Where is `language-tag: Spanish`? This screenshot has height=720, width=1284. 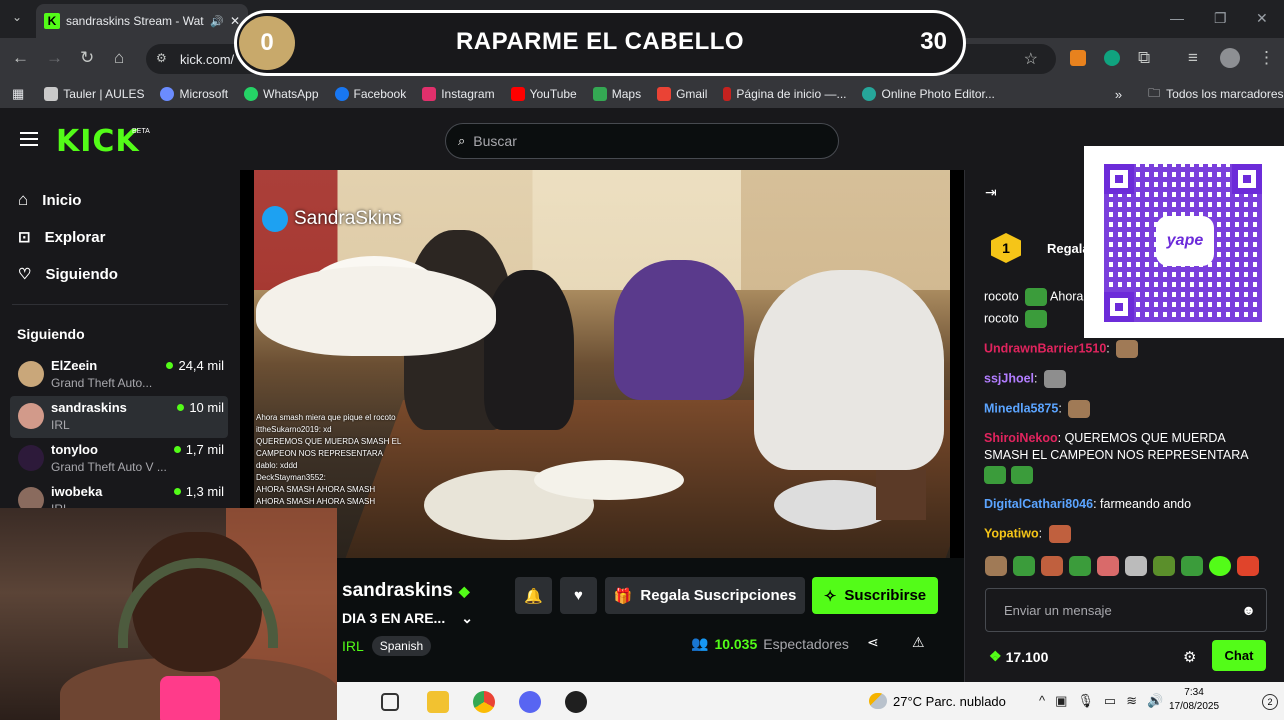 language-tag: Spanish is located at coordinates (401, 646).